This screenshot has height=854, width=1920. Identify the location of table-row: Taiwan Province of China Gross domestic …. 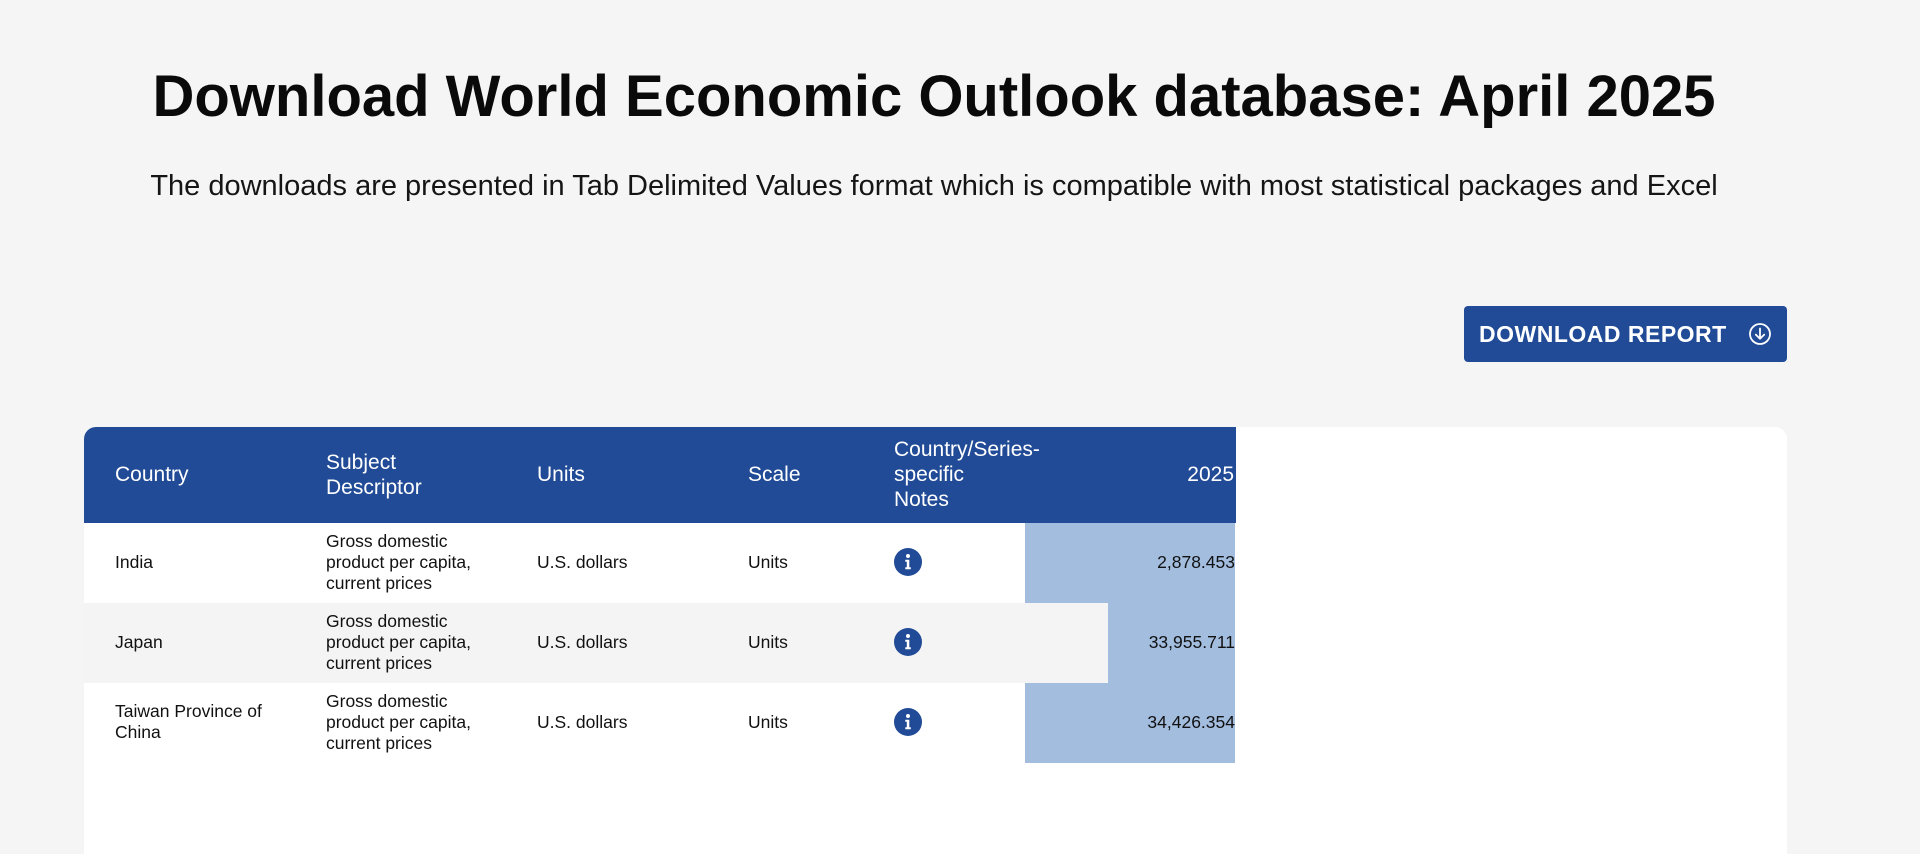
(596, 723).